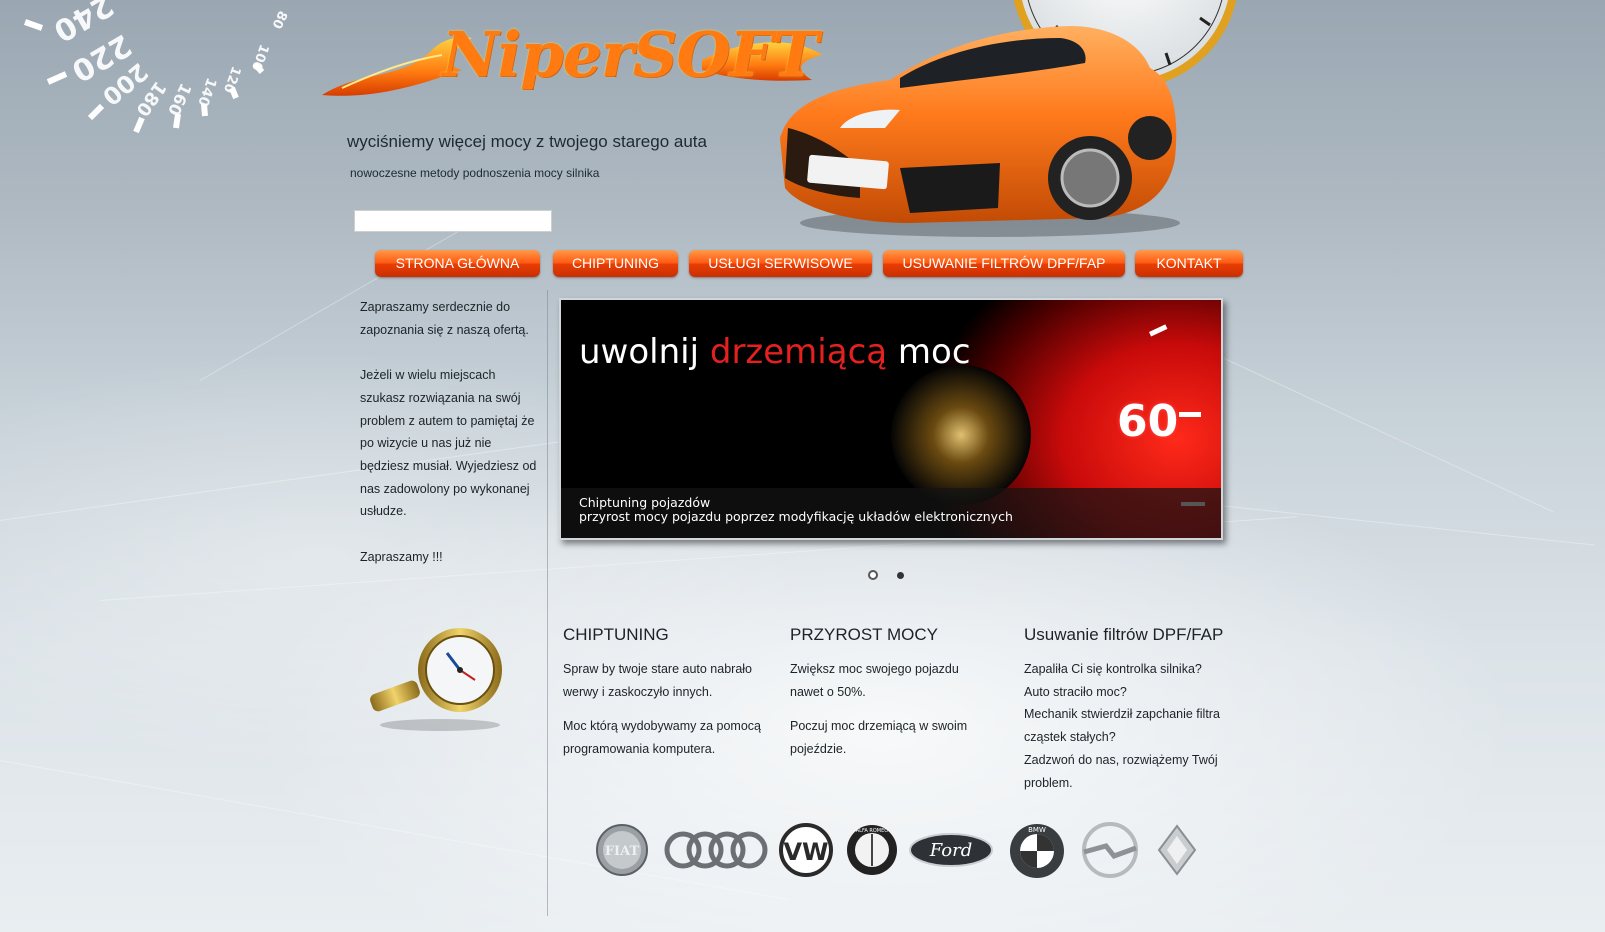  I want to click on feature-text: Auto straciło moc?, so click(1075, 691).